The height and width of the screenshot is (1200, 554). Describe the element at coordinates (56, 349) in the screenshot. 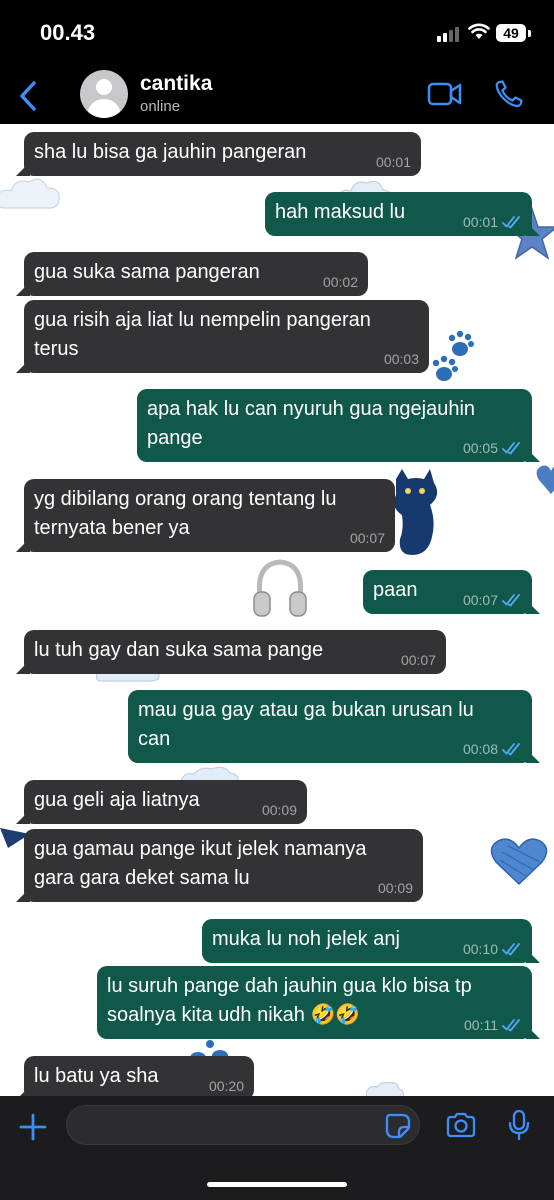

I see `message-text: terus` at that location.